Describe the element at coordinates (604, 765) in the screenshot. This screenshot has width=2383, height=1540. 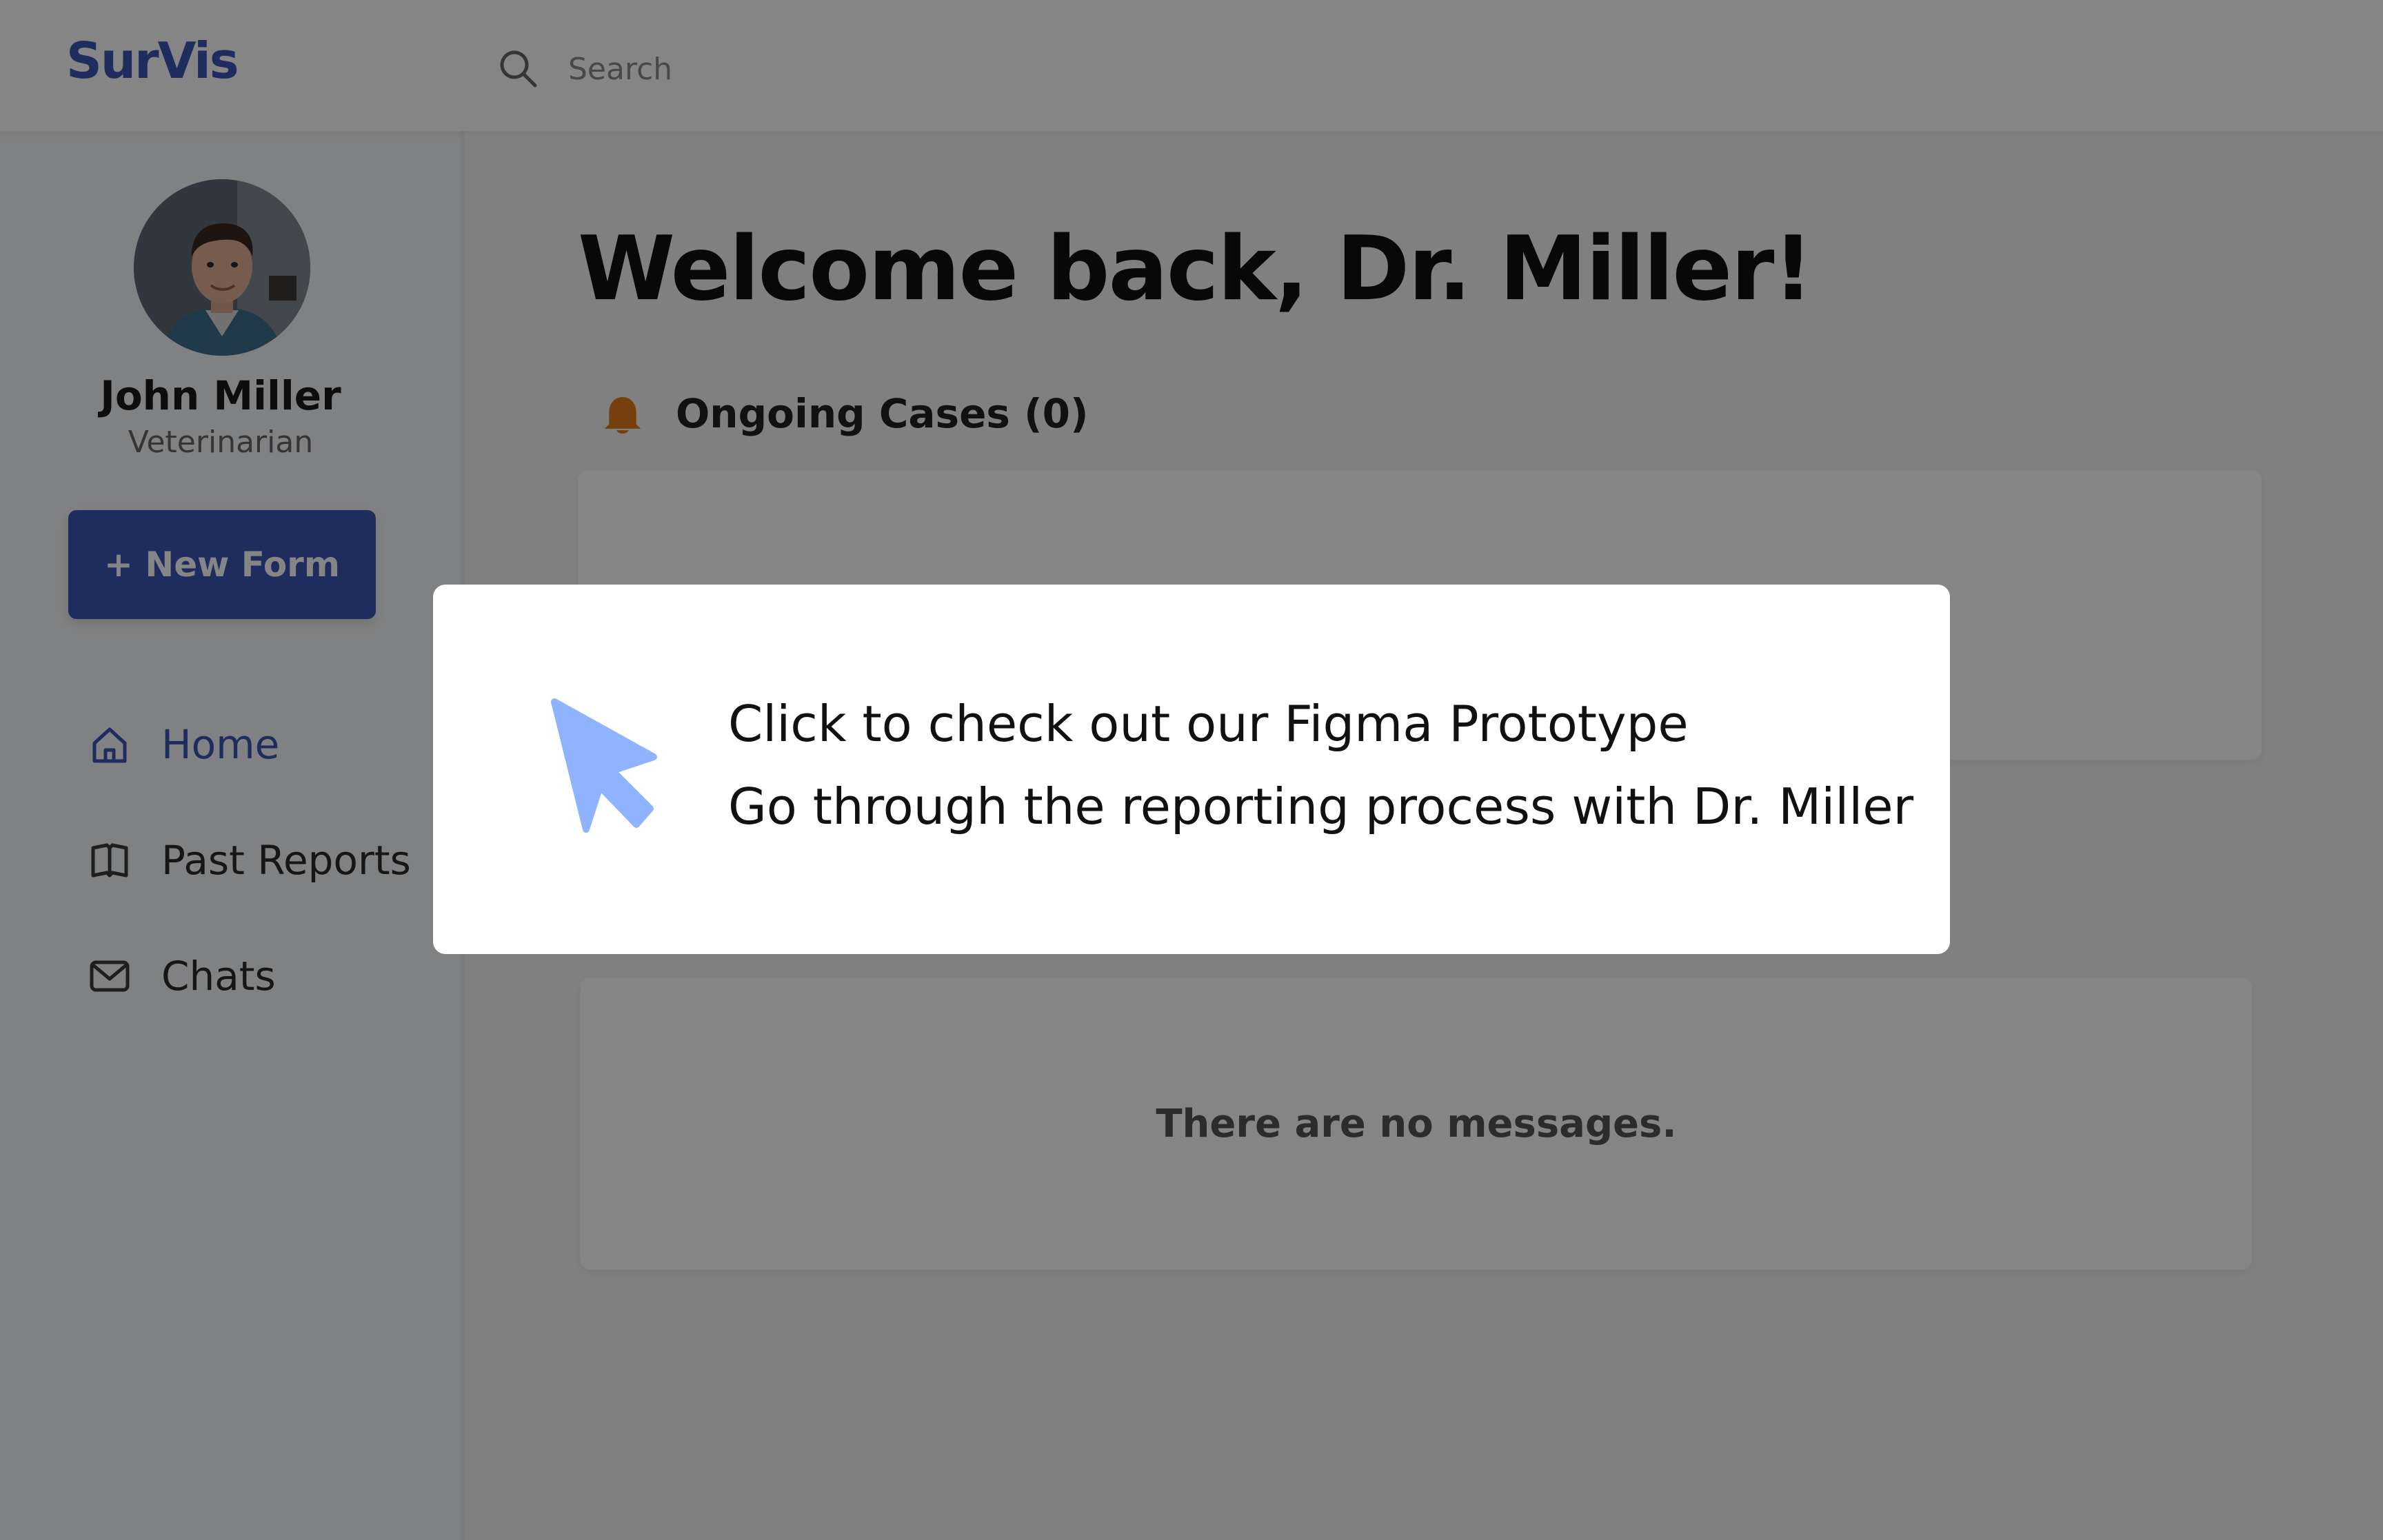
I see `cursor-icon` at that location.